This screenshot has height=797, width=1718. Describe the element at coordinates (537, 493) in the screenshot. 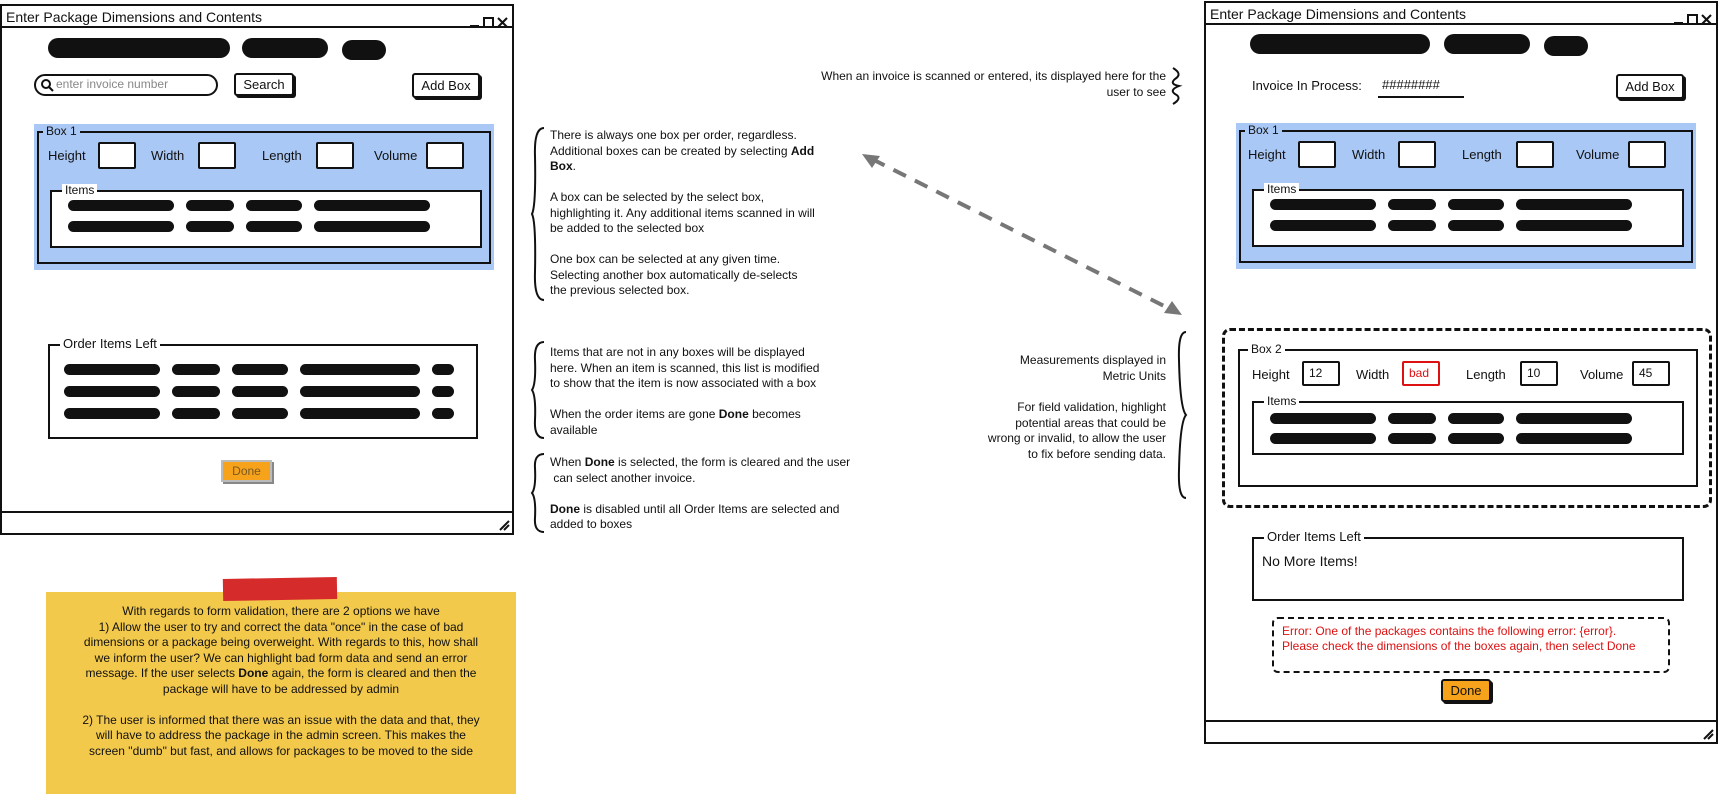

I see `annotation-brace-done` at that location.